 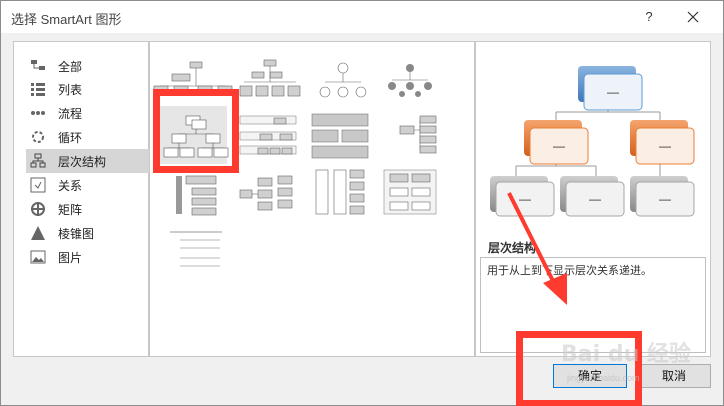 What do you see at coordinates (38, 89) in the screenshot?
I see `list-icon` at bounding box center [38, 89].